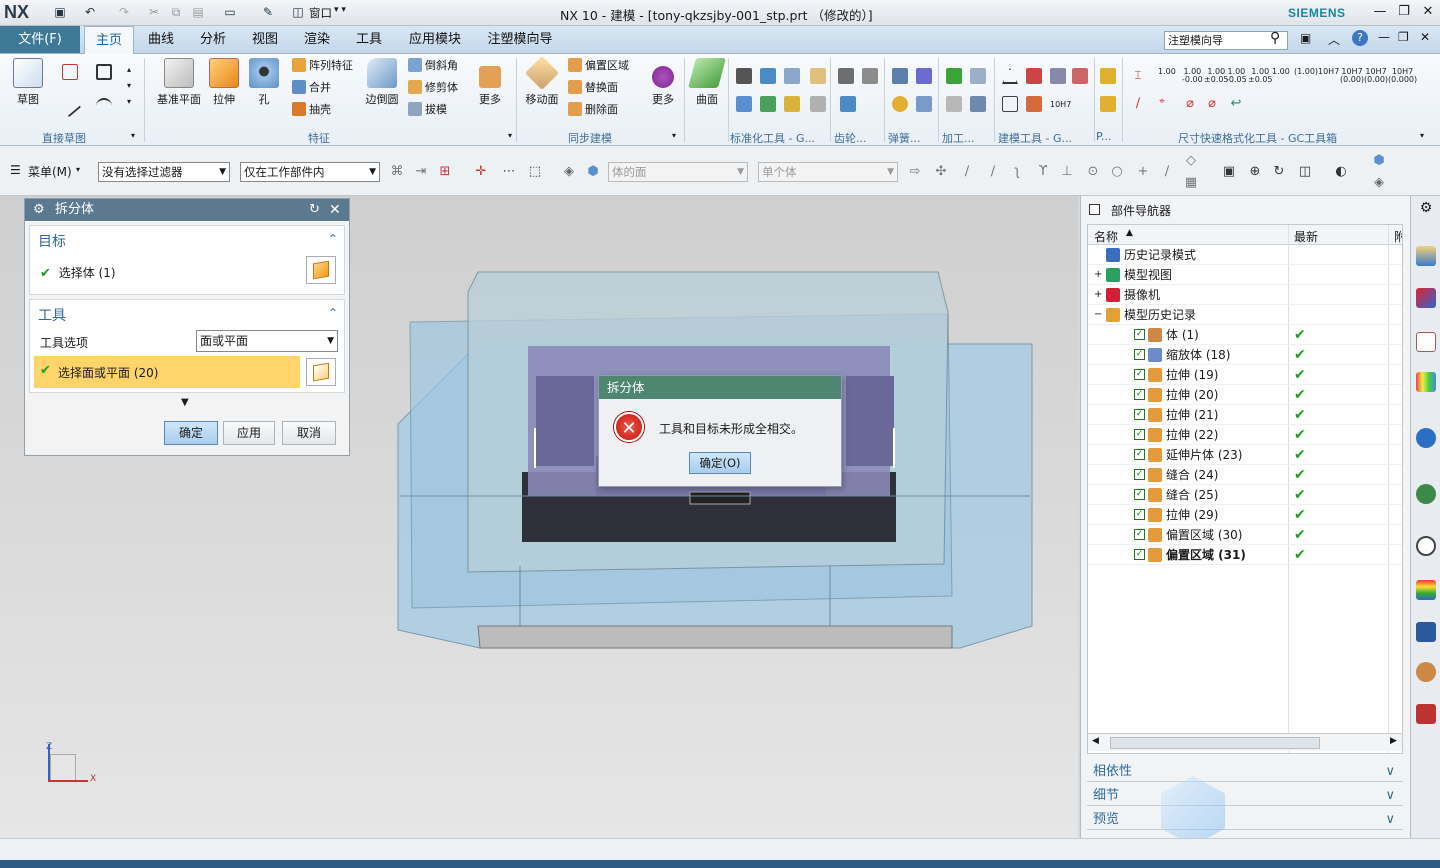  I want to click on file-menu-tab: 文件(F), so click(40, 39).